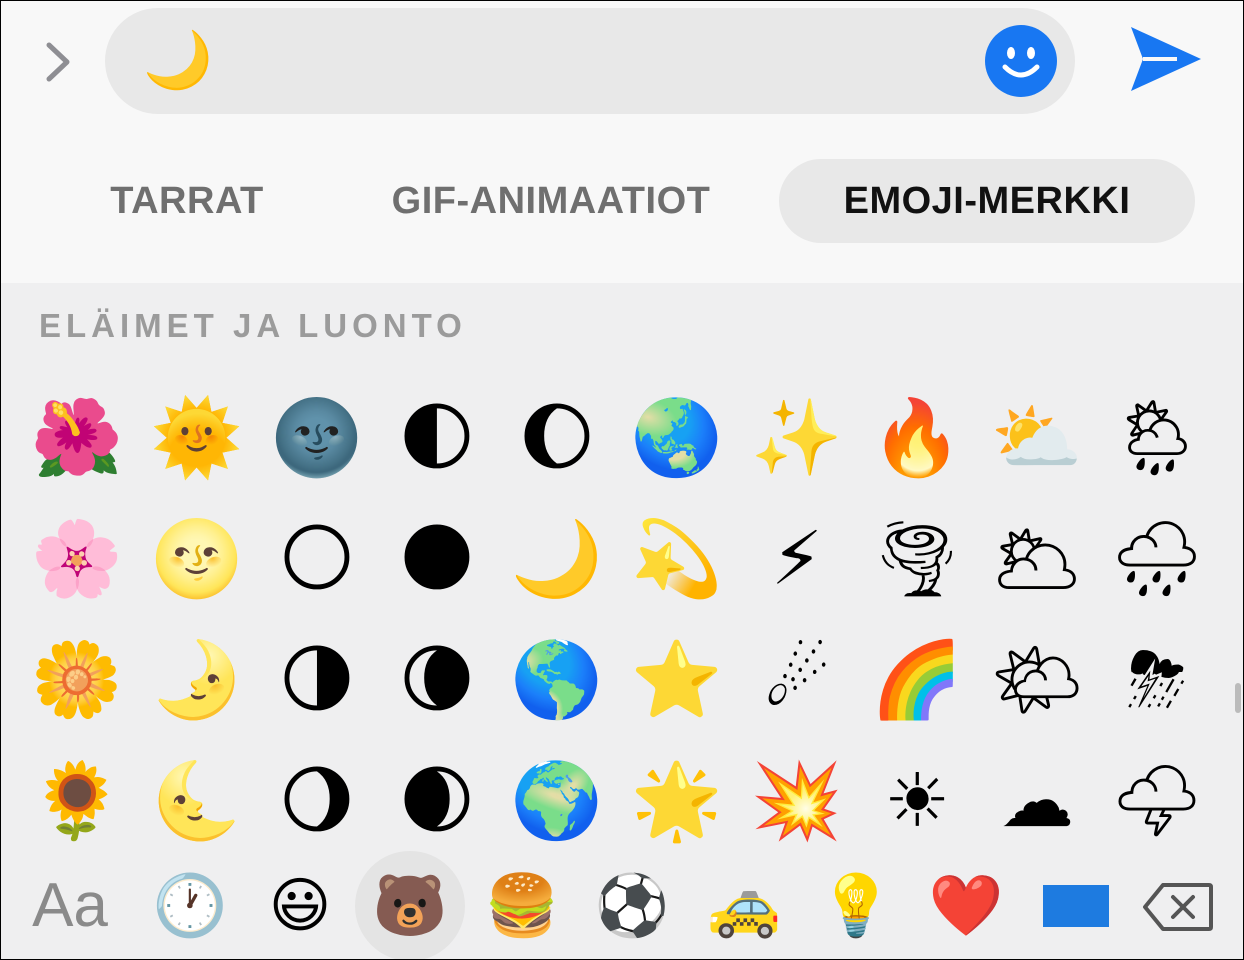 The width and height of the screenshot is (1244, 960). What do you see at coordinates (557, 559) in the screenshot?
I see `emoji-cell: 🌙` at bounding box center [557, 559].